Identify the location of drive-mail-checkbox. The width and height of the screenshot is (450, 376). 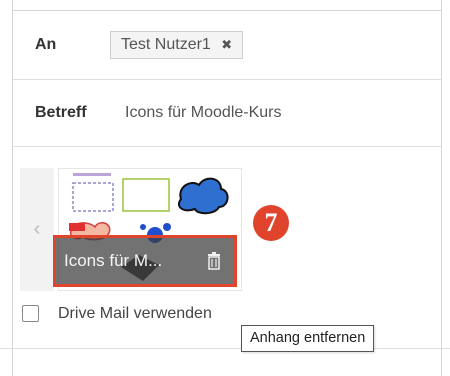
(30, 313).